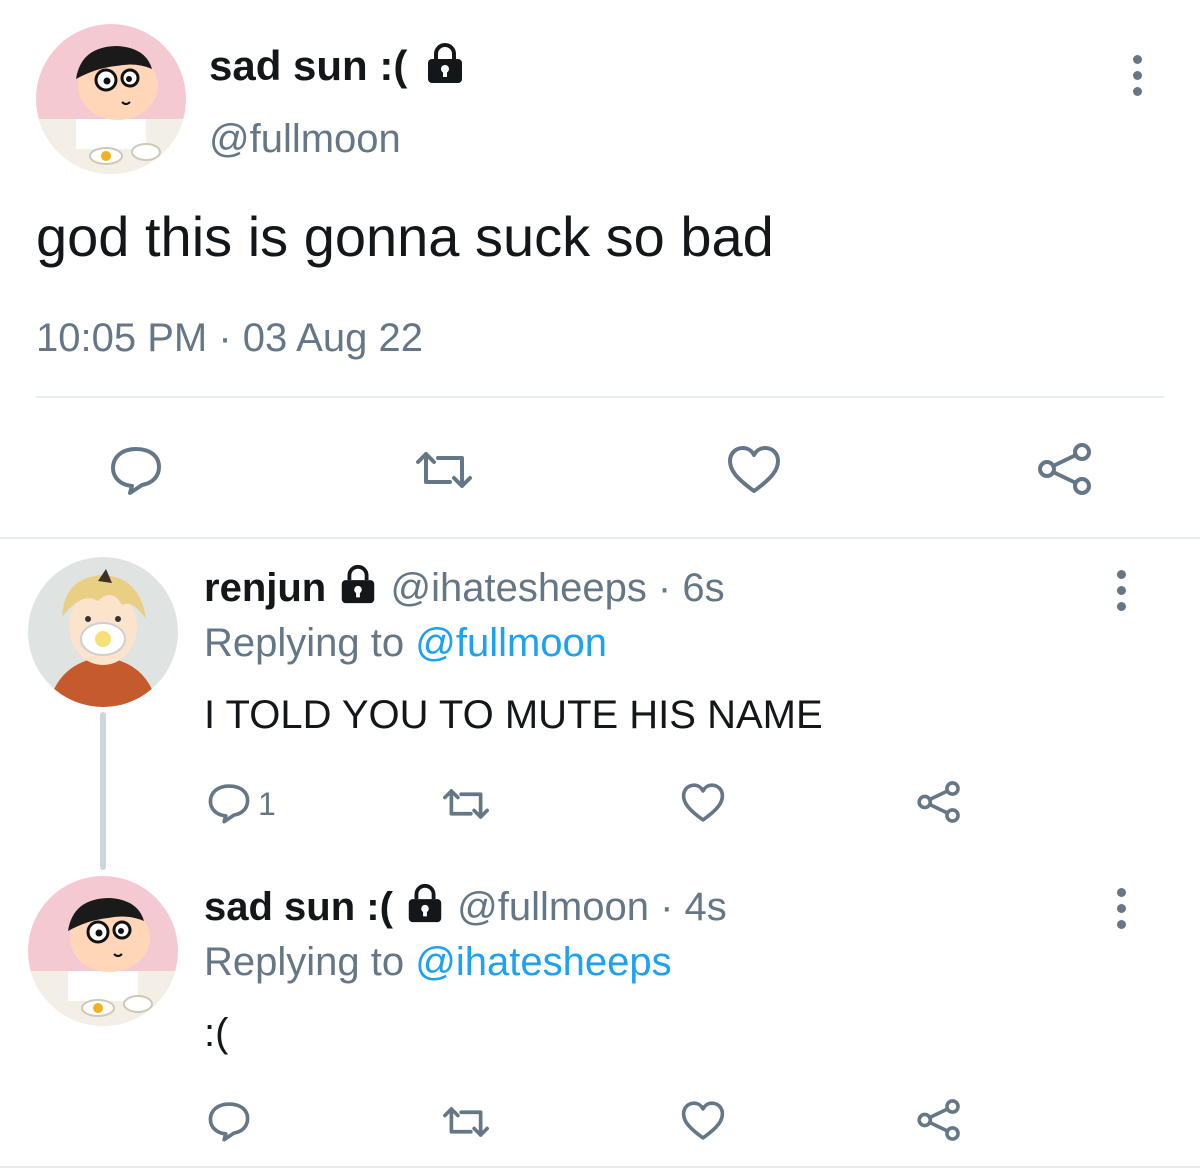 This screenshot has width=1200, height=1171. What do you see at coordinates (305, 139) in the screenshot?
I see `author-handle: @fullmoon` at bounding box center [305, 139].